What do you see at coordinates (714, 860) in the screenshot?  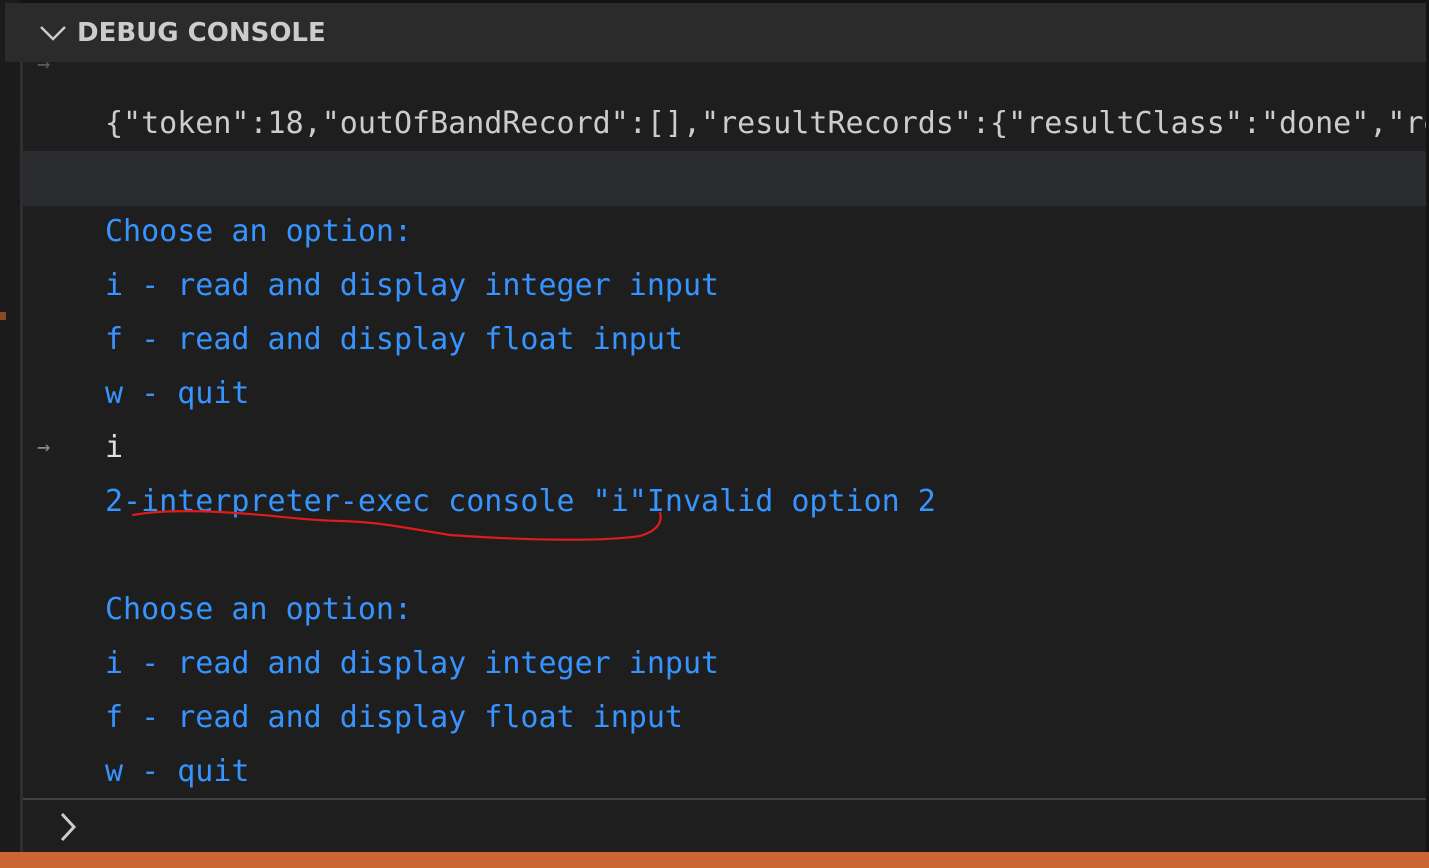 I see `status-bar` at bounding box center [714, 860].